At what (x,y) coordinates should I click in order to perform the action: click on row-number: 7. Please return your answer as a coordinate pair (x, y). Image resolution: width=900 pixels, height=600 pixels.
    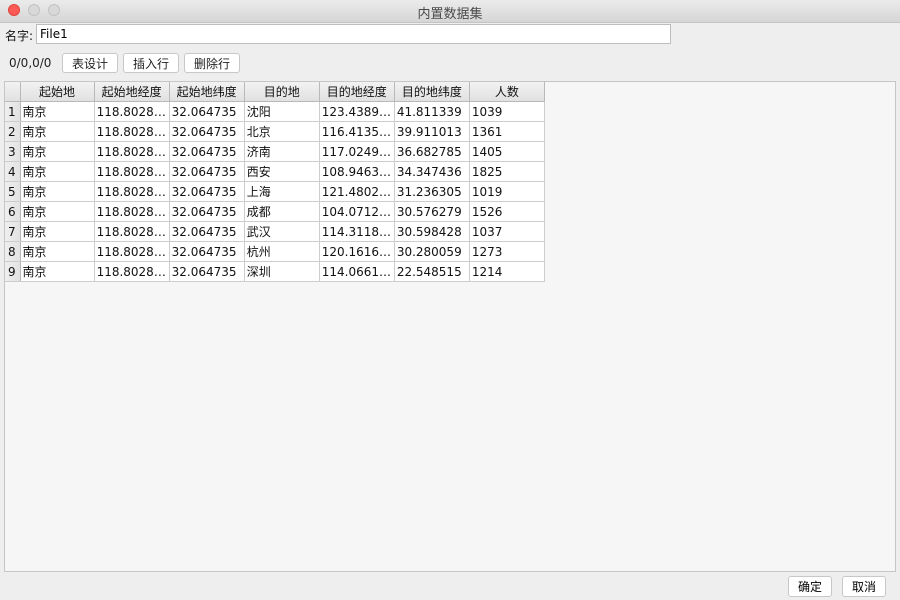
    Looking at the image, I should click on (13, 231).